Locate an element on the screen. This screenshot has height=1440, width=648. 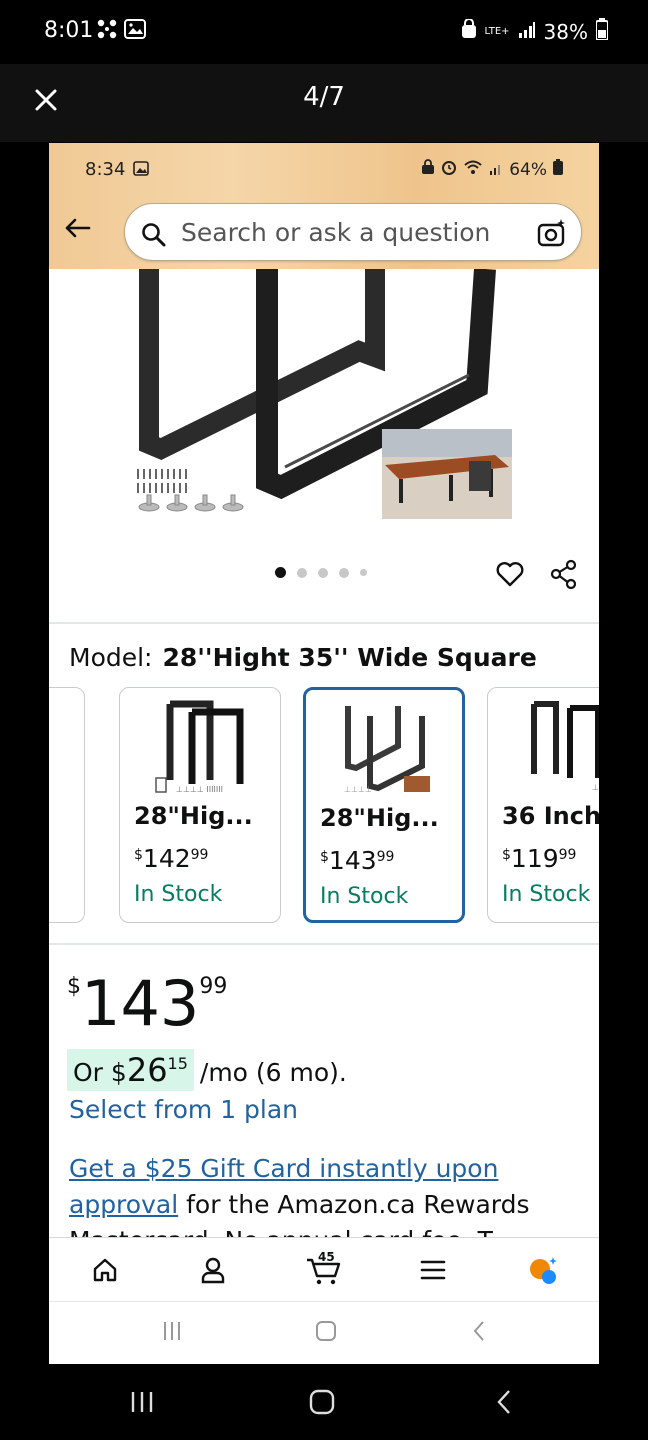
product-price: $14399 is located at coordinates (147, 1003).